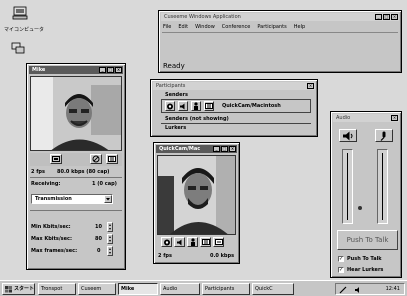 The height and width of the screenshot is (296, 407). I want to click on push-to-talk-checkbox-row: ✓ Push To Talk, so click(360, 259).